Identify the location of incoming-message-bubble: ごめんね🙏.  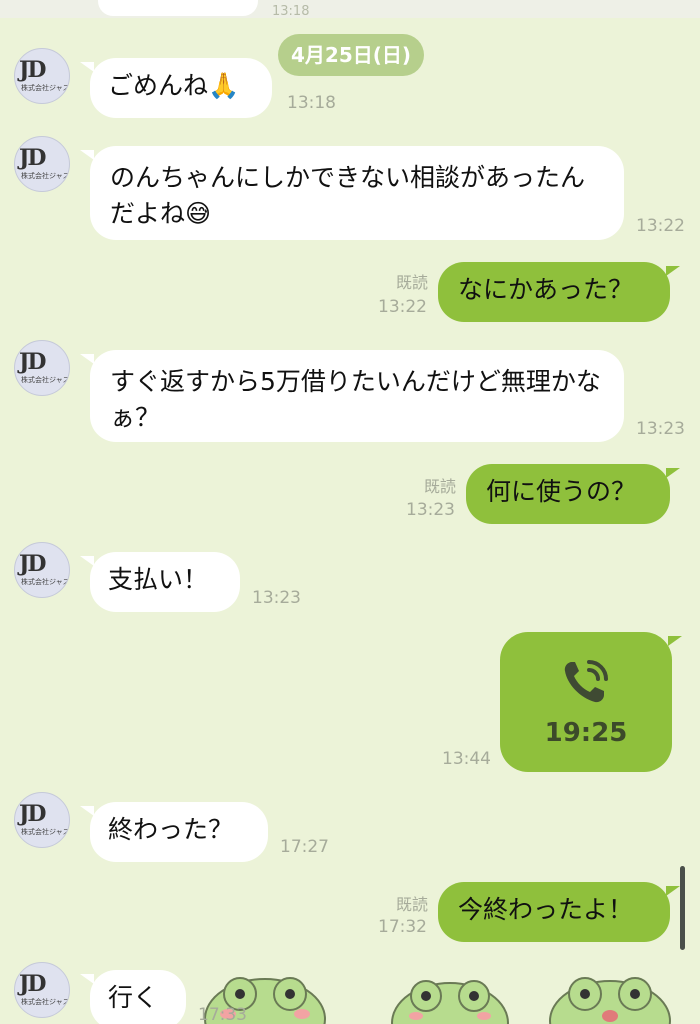
(176, 88).